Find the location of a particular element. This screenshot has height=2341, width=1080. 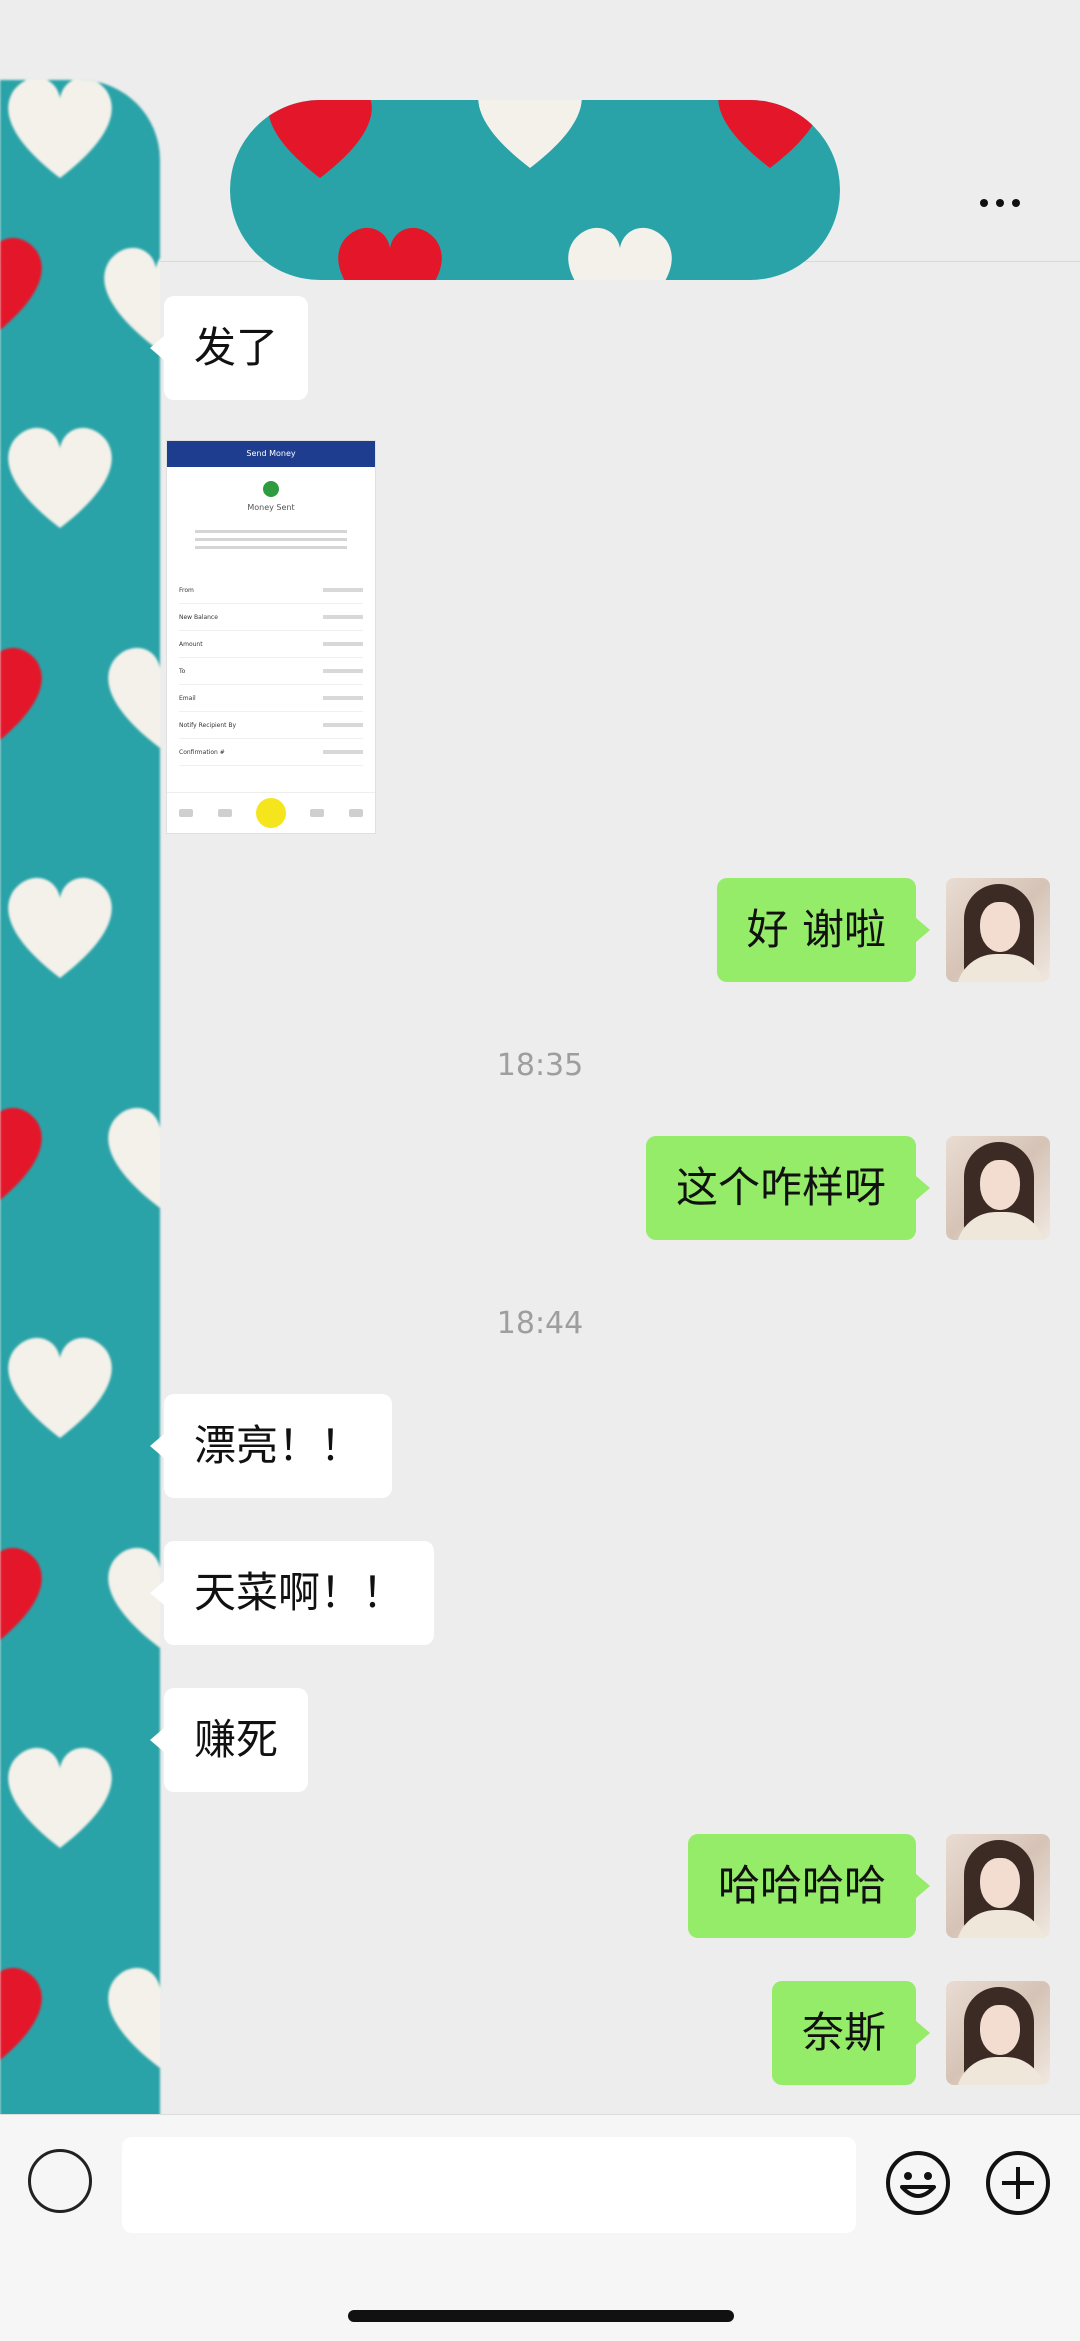

timestamp: 18:44 is located at coordinates (540, 1323).